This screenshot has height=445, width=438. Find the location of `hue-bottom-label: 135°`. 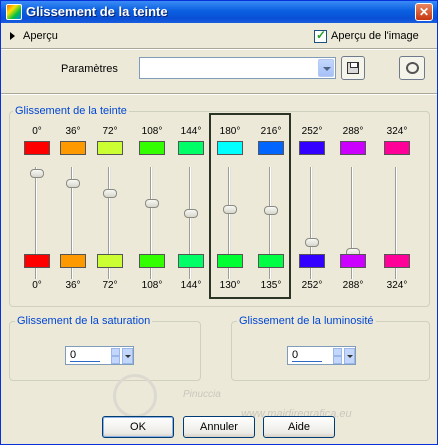

hue-bottom-label: 135° is located at coordinates (271, 285).